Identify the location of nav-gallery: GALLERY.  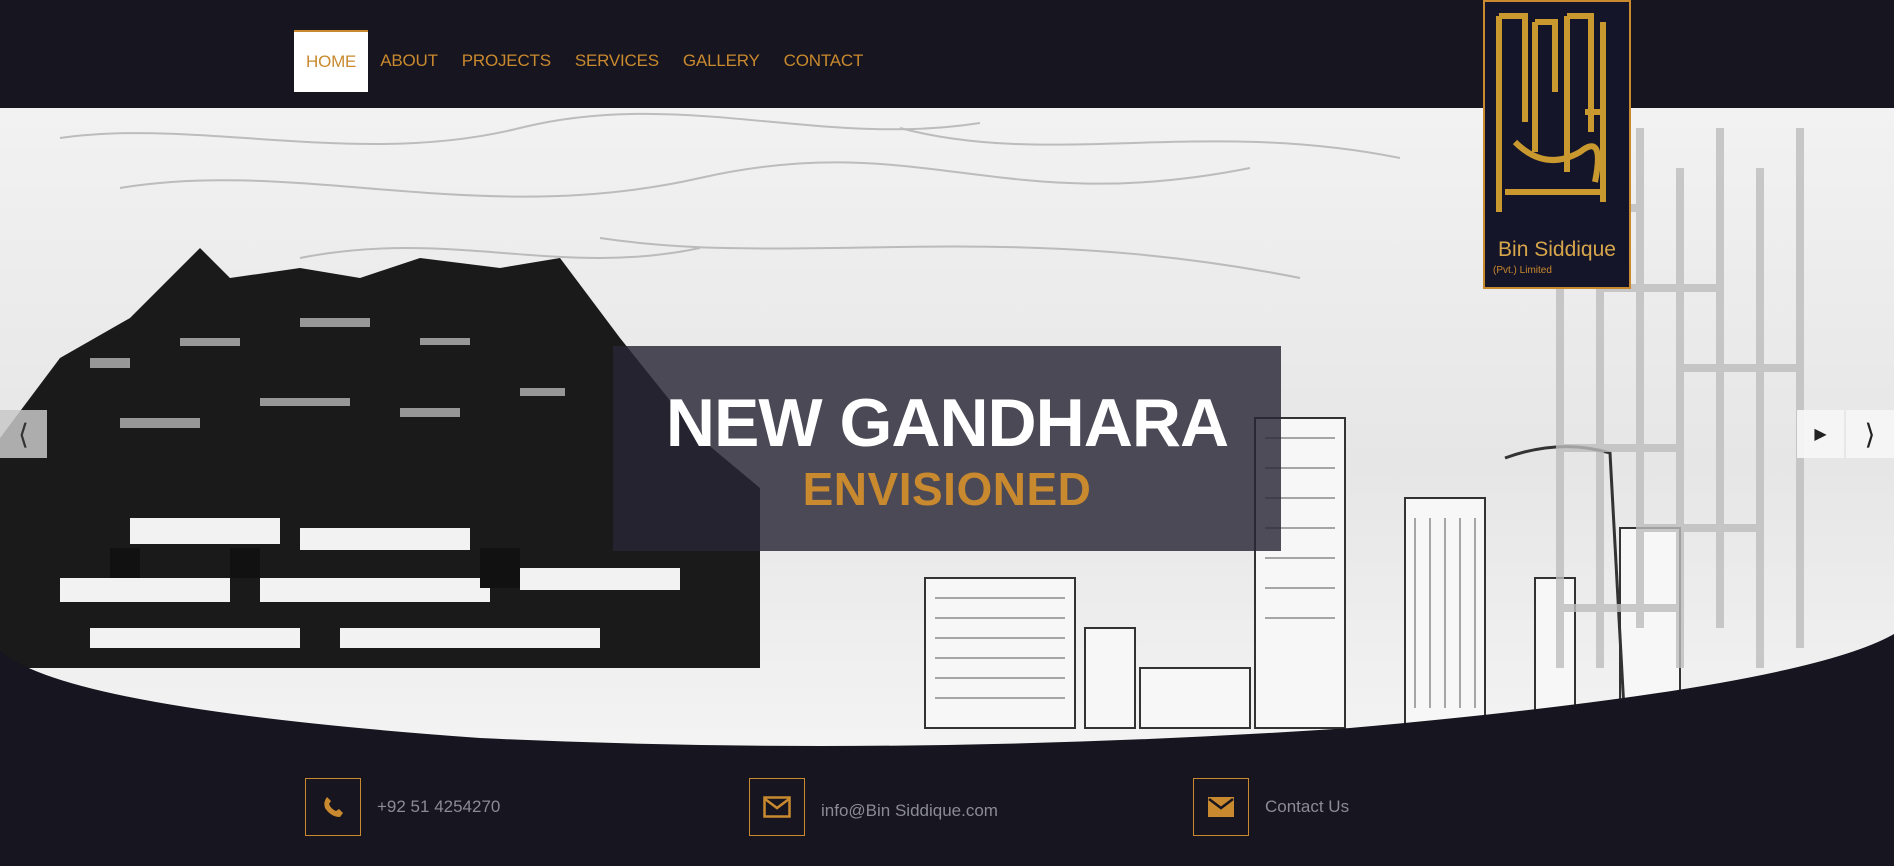
(721, 61).